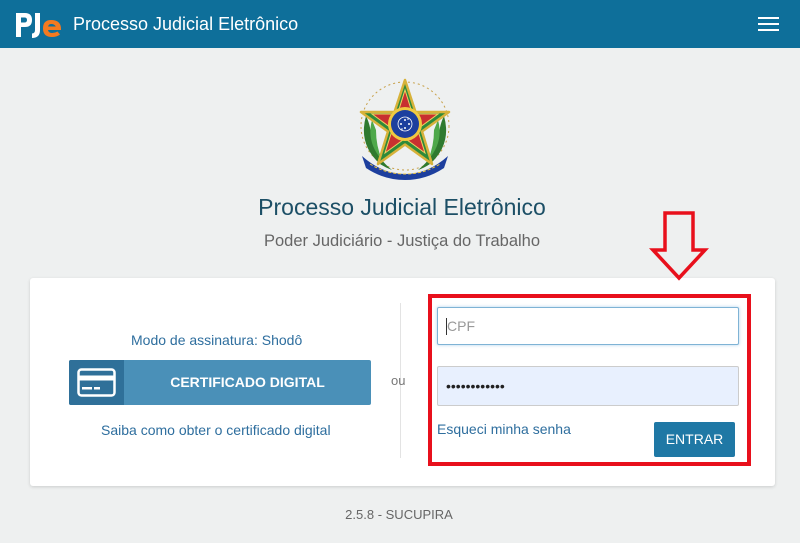 This screenshot has width=800, height=543. Describe the element at coordinates (769, 24) in the screenshot. I see `hamburger-menu-icon` at that location.